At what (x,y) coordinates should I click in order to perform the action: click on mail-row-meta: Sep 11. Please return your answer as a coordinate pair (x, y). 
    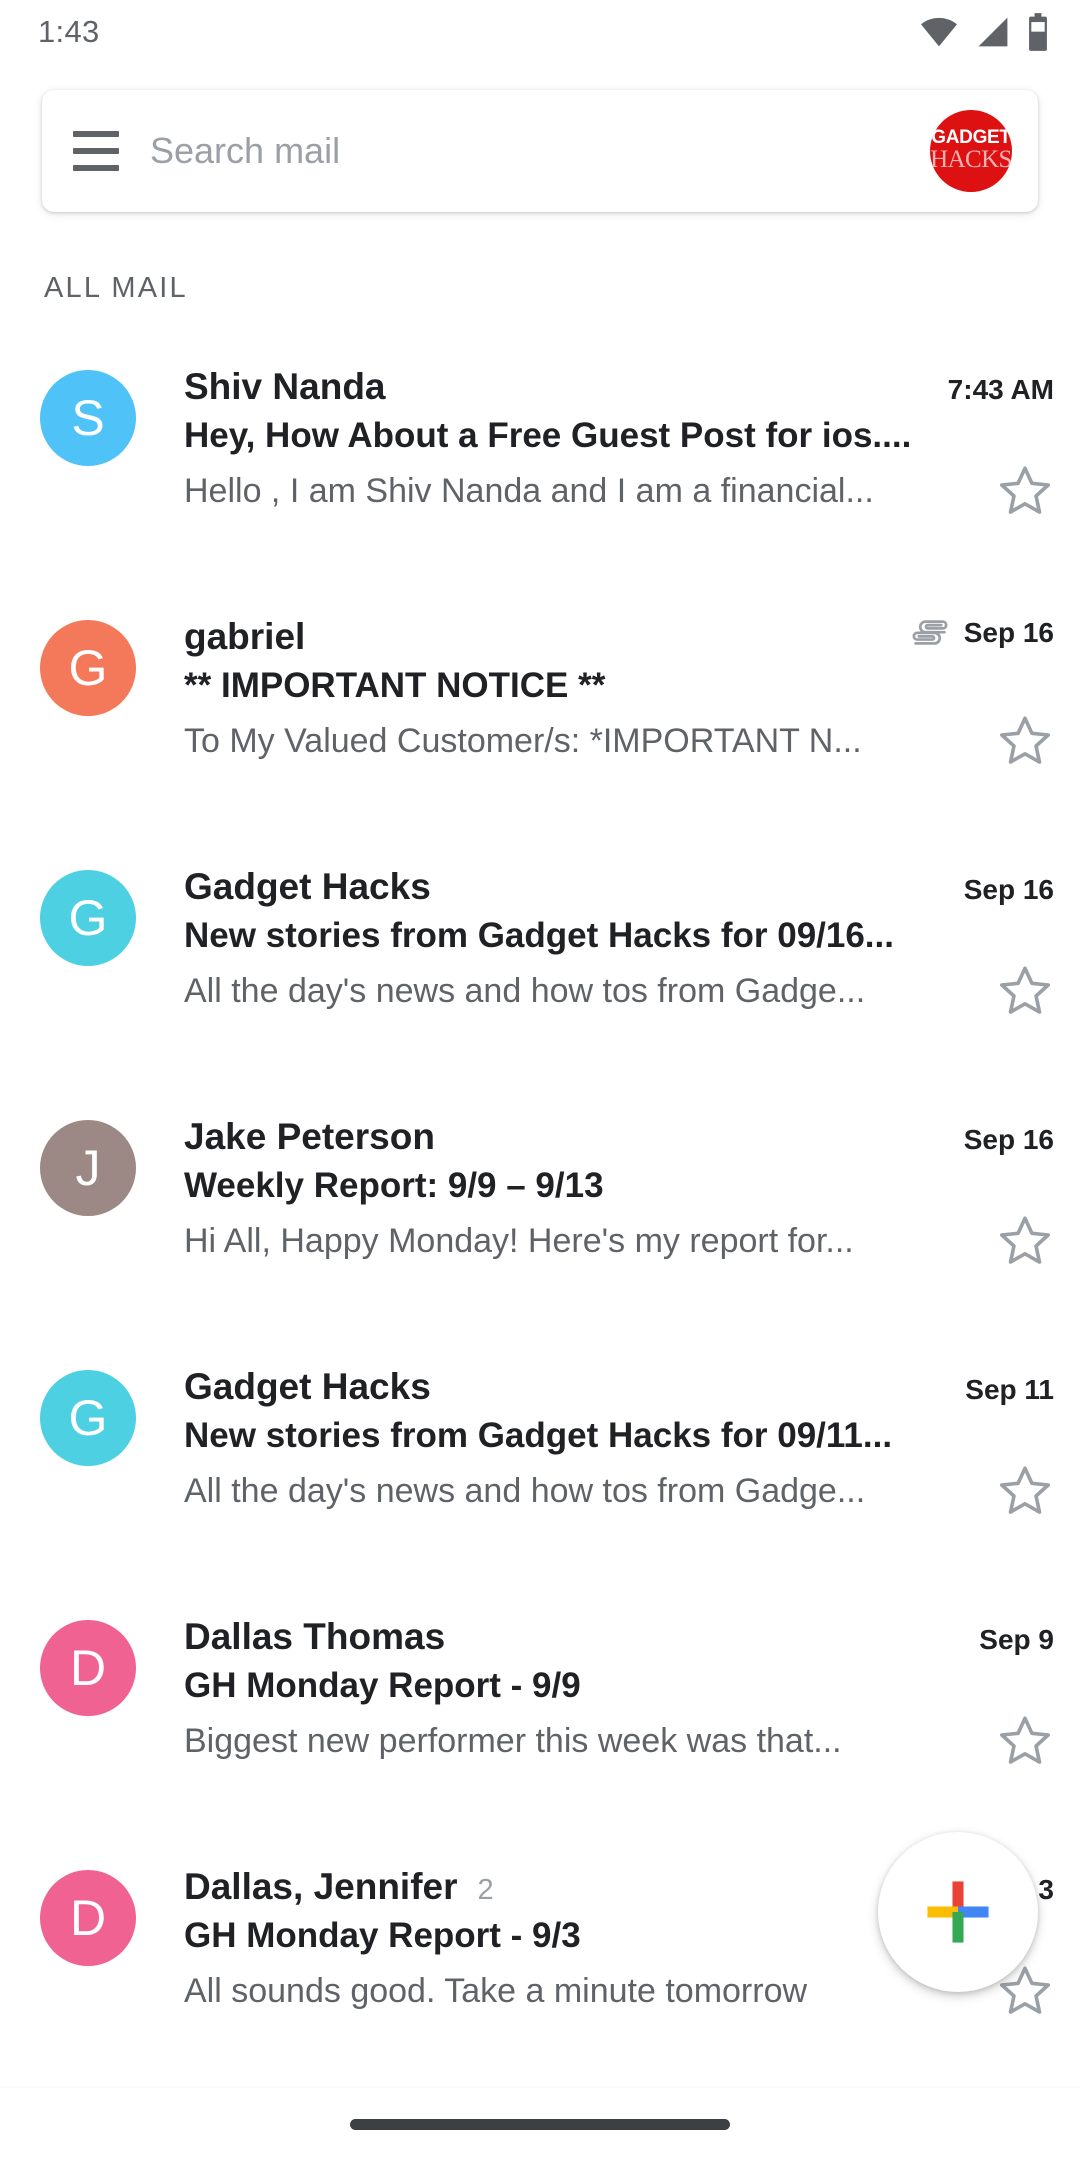
    Looking at the image, I should click on (1000, 1390).